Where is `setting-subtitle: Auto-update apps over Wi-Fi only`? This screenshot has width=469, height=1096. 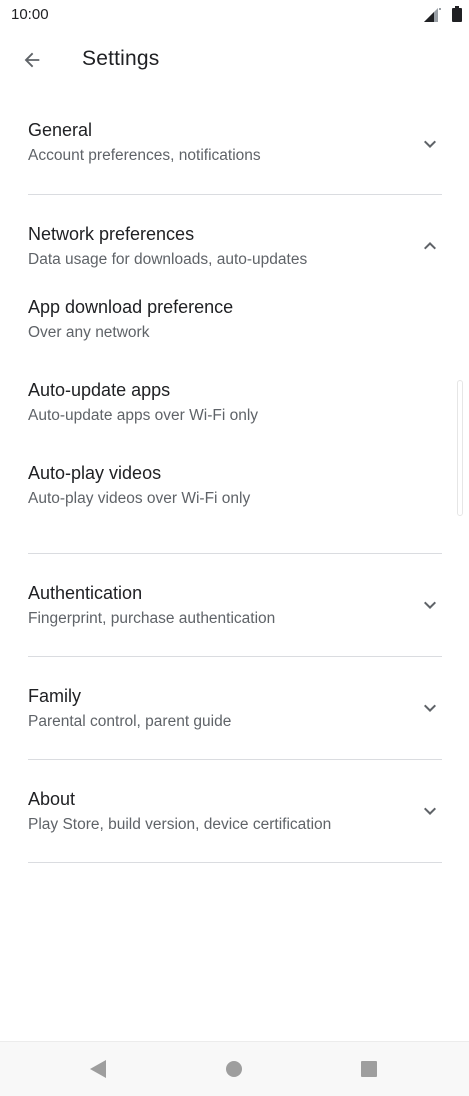 setting-subtitle: Auto-update apps over Wi-Fi only is located at coordinates (143, 415).